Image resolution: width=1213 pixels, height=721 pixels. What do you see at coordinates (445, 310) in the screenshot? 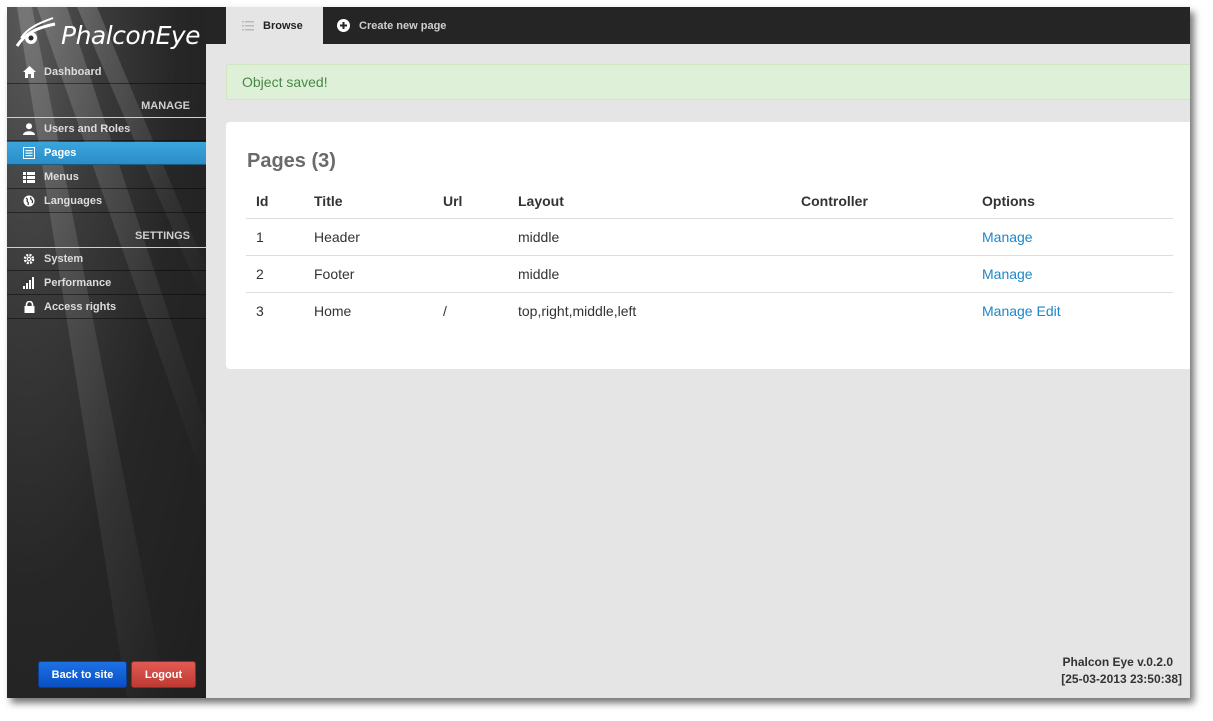
I see `cell-url: /` at bounding box center [445, 310].